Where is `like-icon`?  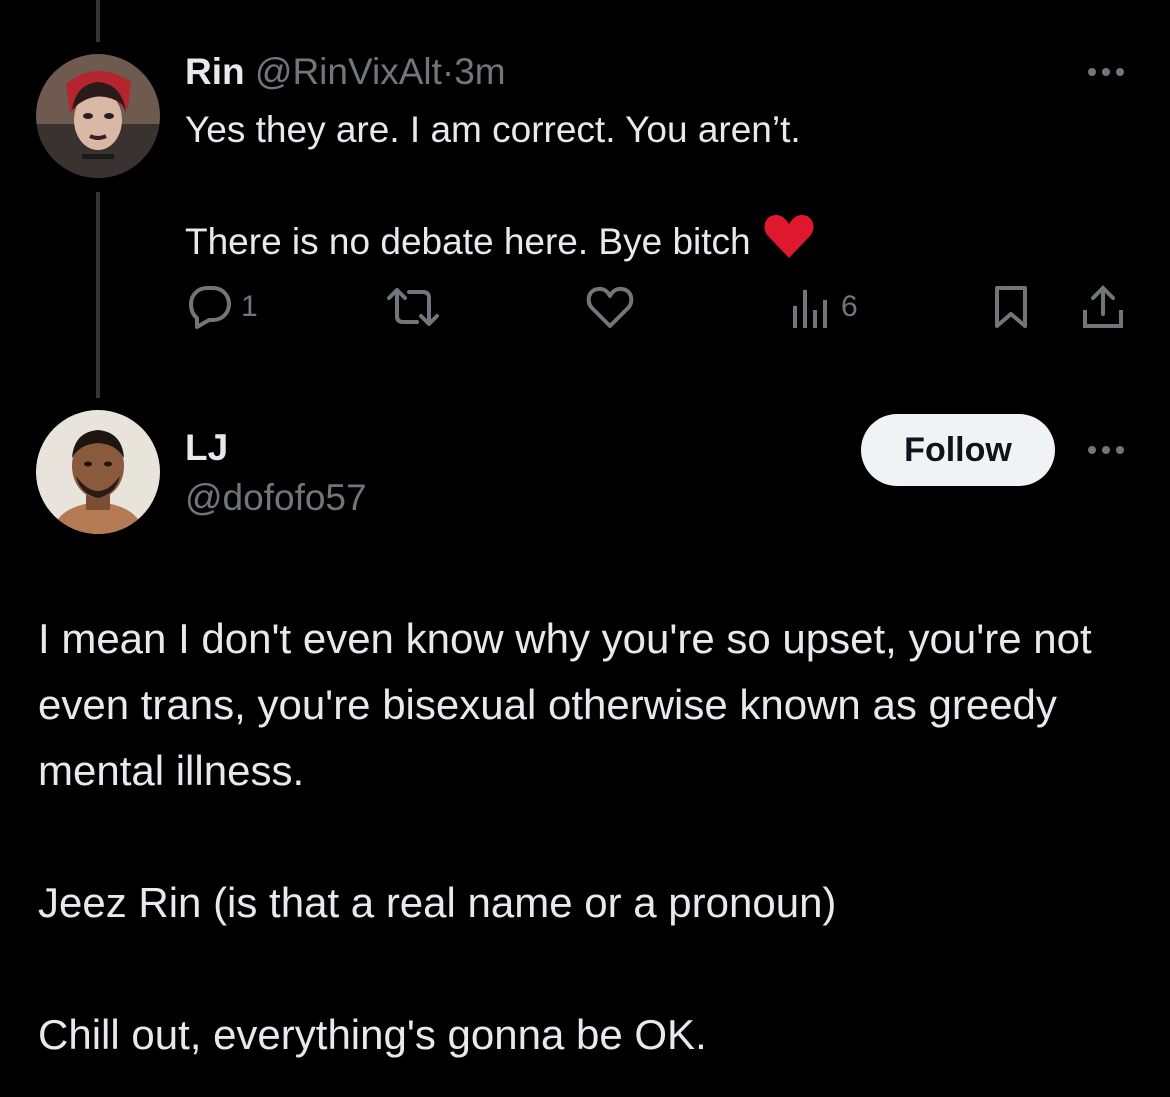
like-icon is located at coordinates (610, 307).